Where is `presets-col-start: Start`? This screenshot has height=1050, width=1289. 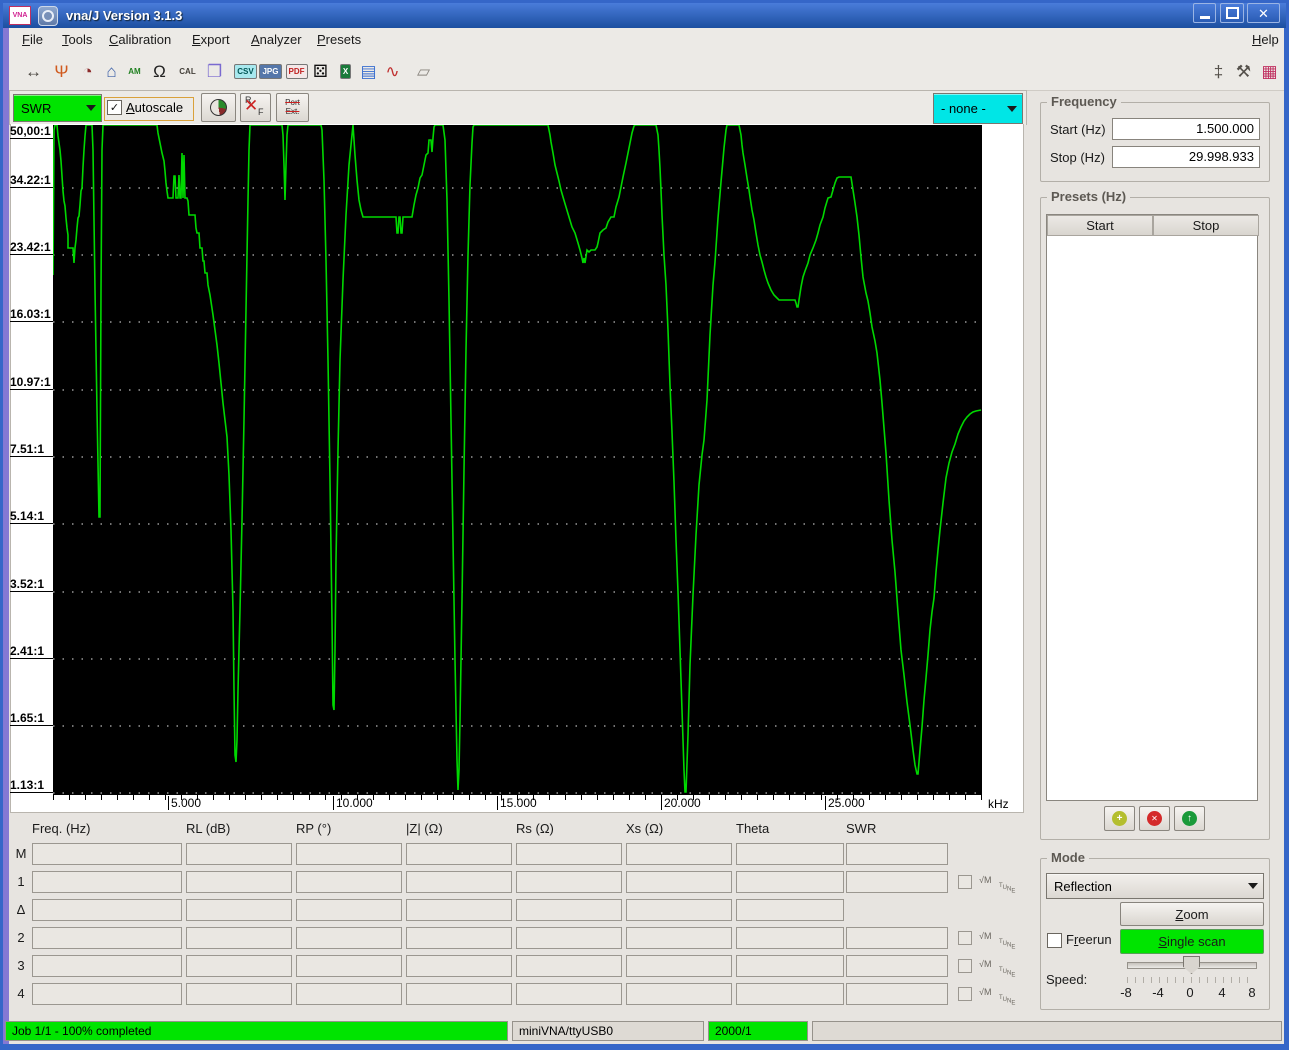
presets-col-start: Start is located at coordinates (1100, 225).